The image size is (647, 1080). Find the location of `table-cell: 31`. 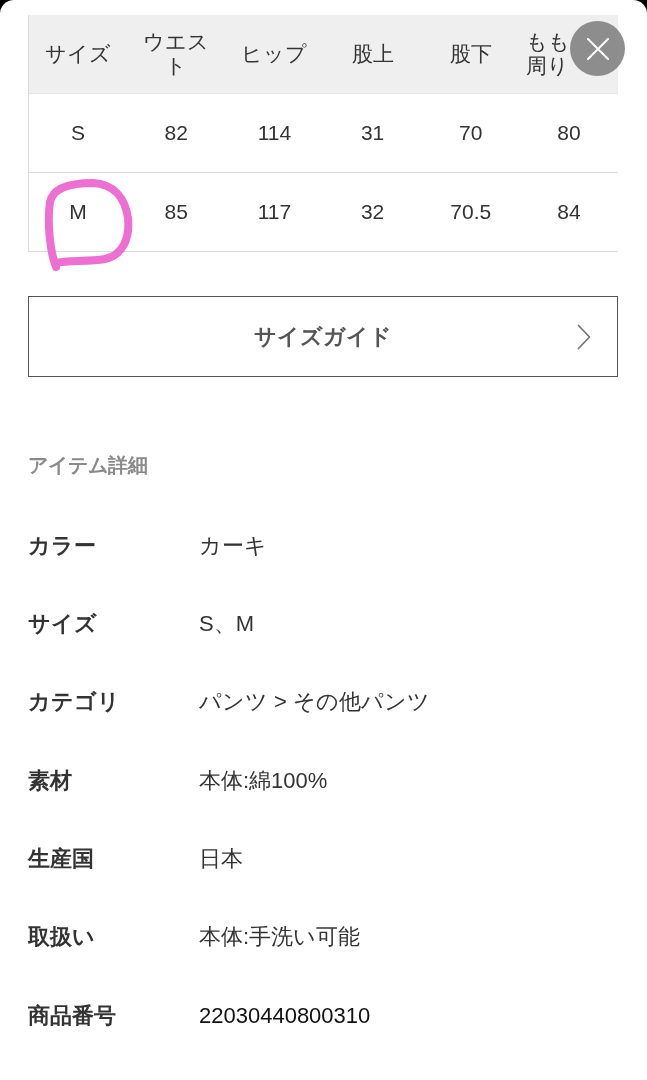

table-cell: 31 is located at coordinates (372, 133).